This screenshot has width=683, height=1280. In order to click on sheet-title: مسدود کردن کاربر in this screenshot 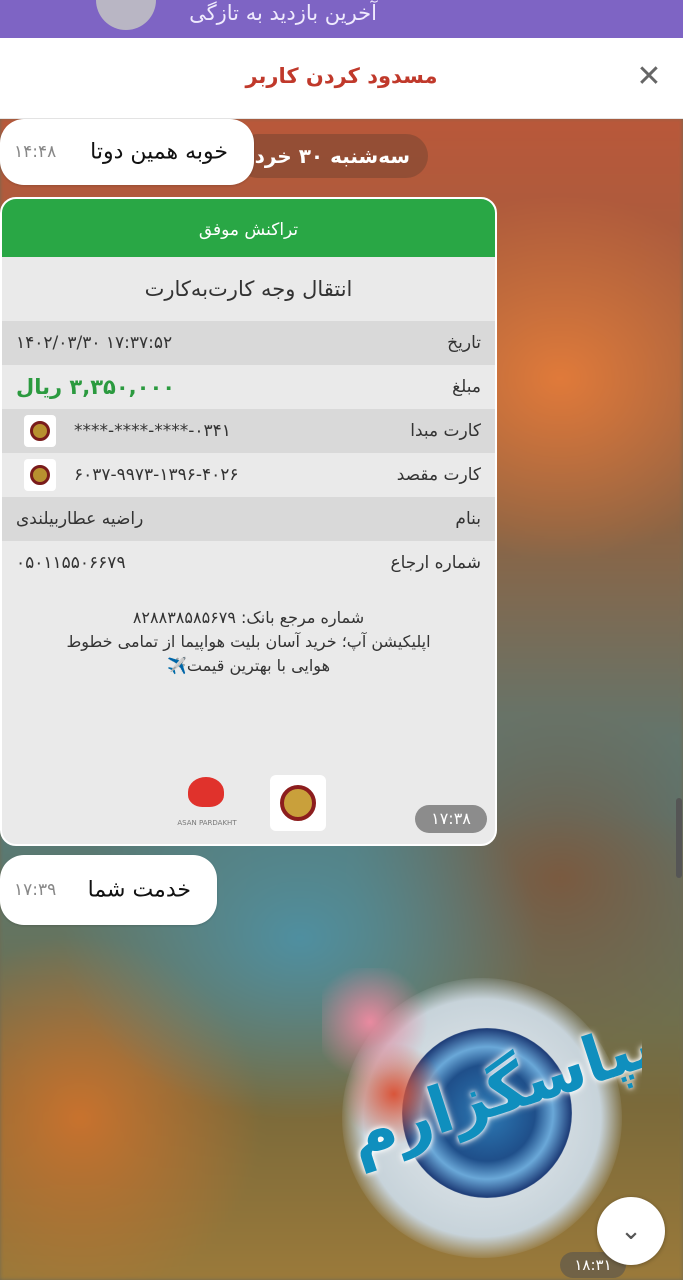, I will do `click(341, 76)`.